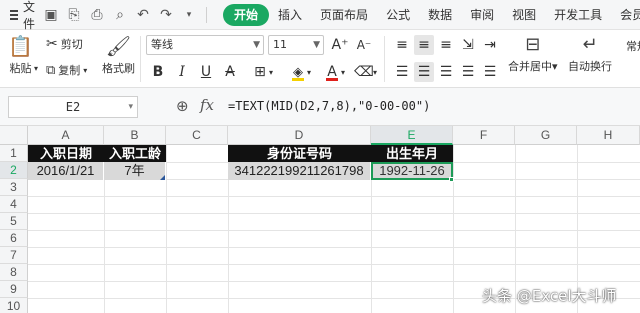 The width and height of the screenshot is (640, 313). I want to click on cell-a1: 入职日期, so click(66, 154).